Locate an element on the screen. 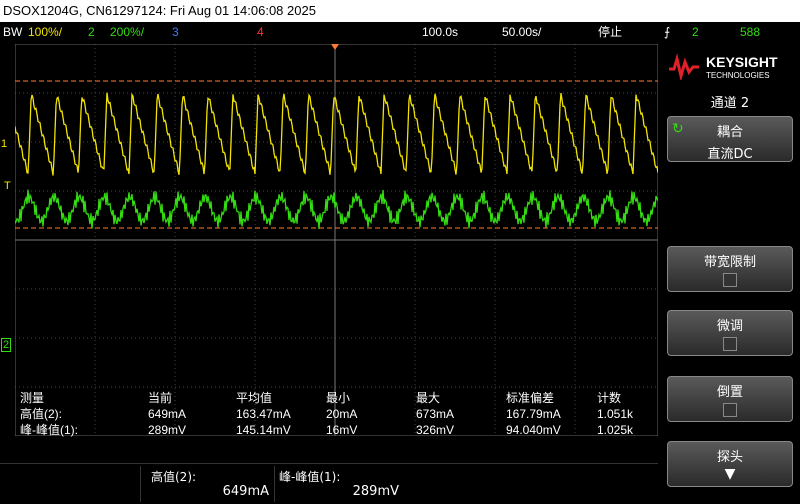  ch2-ground-marker: 2 is located at coordinates (6, 345).